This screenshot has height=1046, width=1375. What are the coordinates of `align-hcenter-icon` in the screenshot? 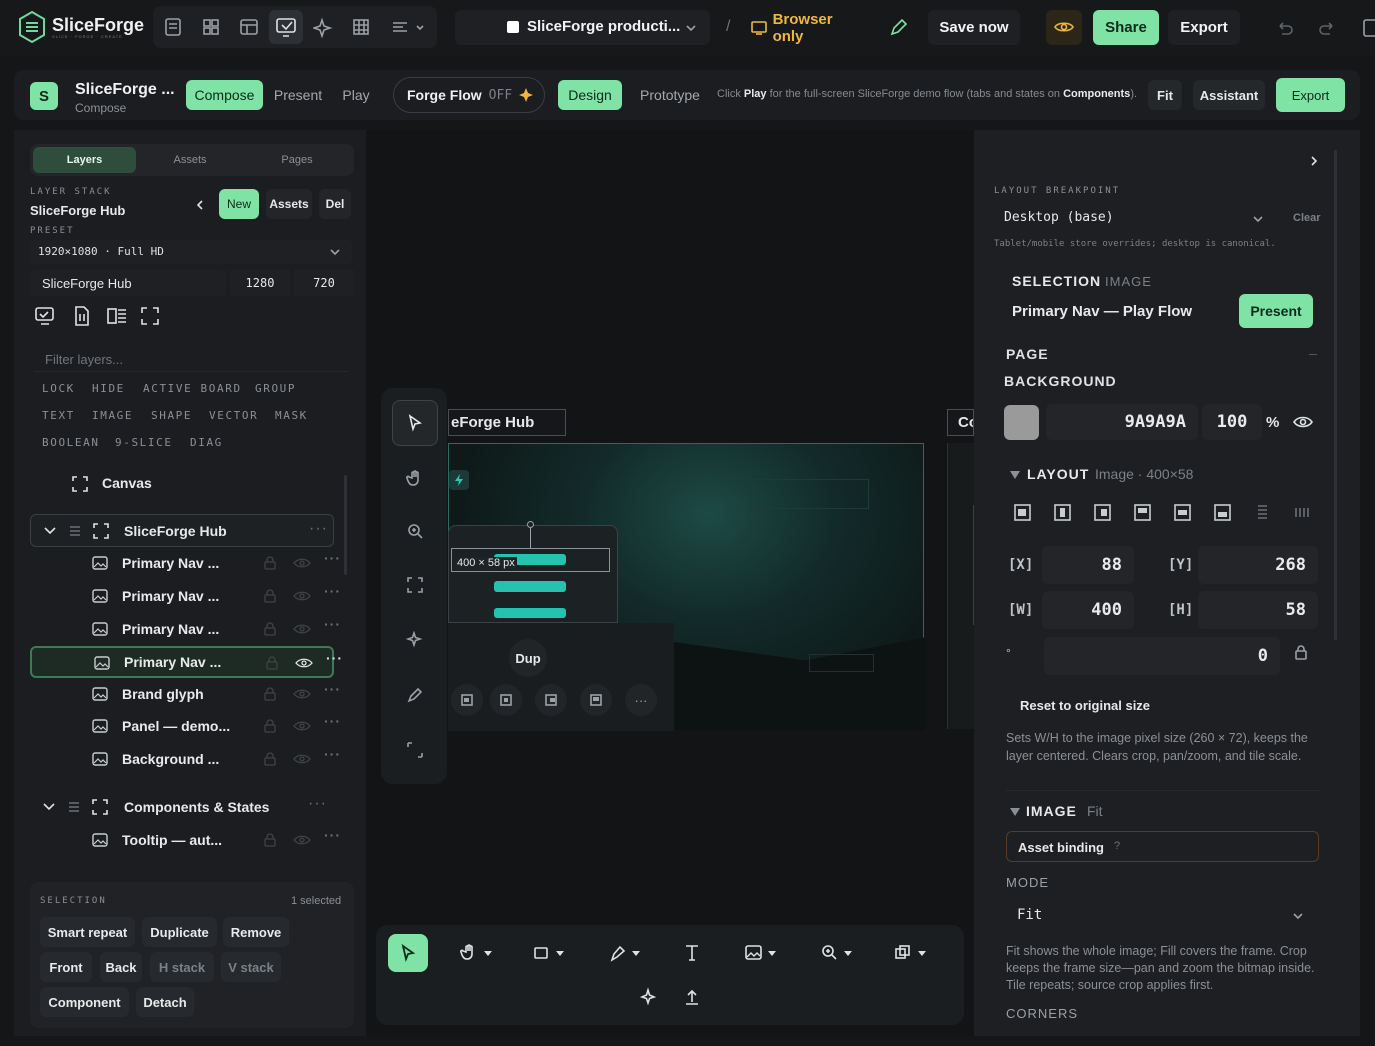 It's located at (1062, 512).